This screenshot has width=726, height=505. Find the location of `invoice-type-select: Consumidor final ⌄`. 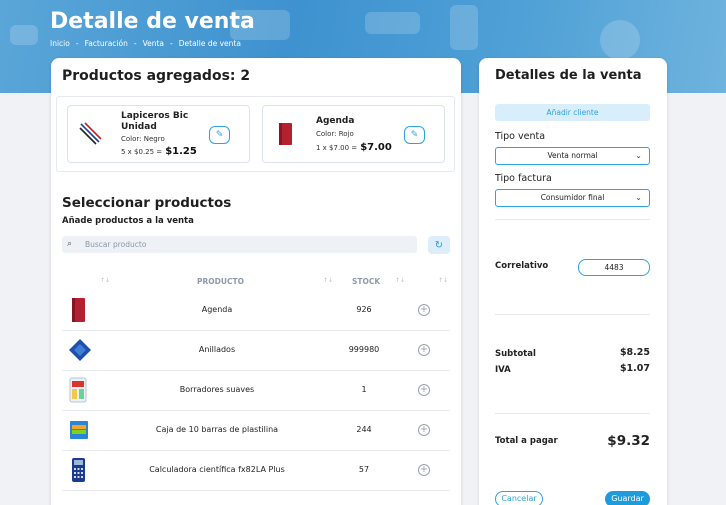

invoice-type-select: Consumidor final ⌄ is located at coordinates (572, 198).